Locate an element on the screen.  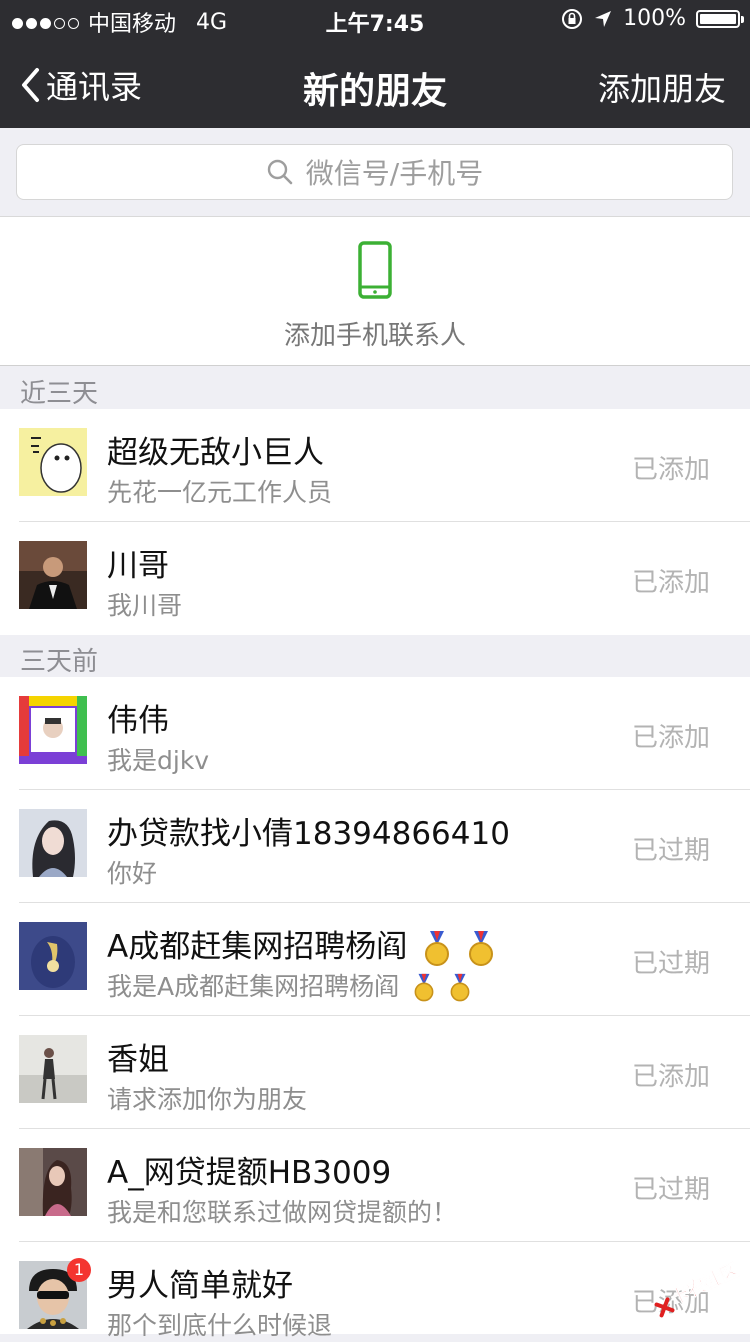
list-item: 川哥 我川哥 已添加 is located at coordinates (375, 578).